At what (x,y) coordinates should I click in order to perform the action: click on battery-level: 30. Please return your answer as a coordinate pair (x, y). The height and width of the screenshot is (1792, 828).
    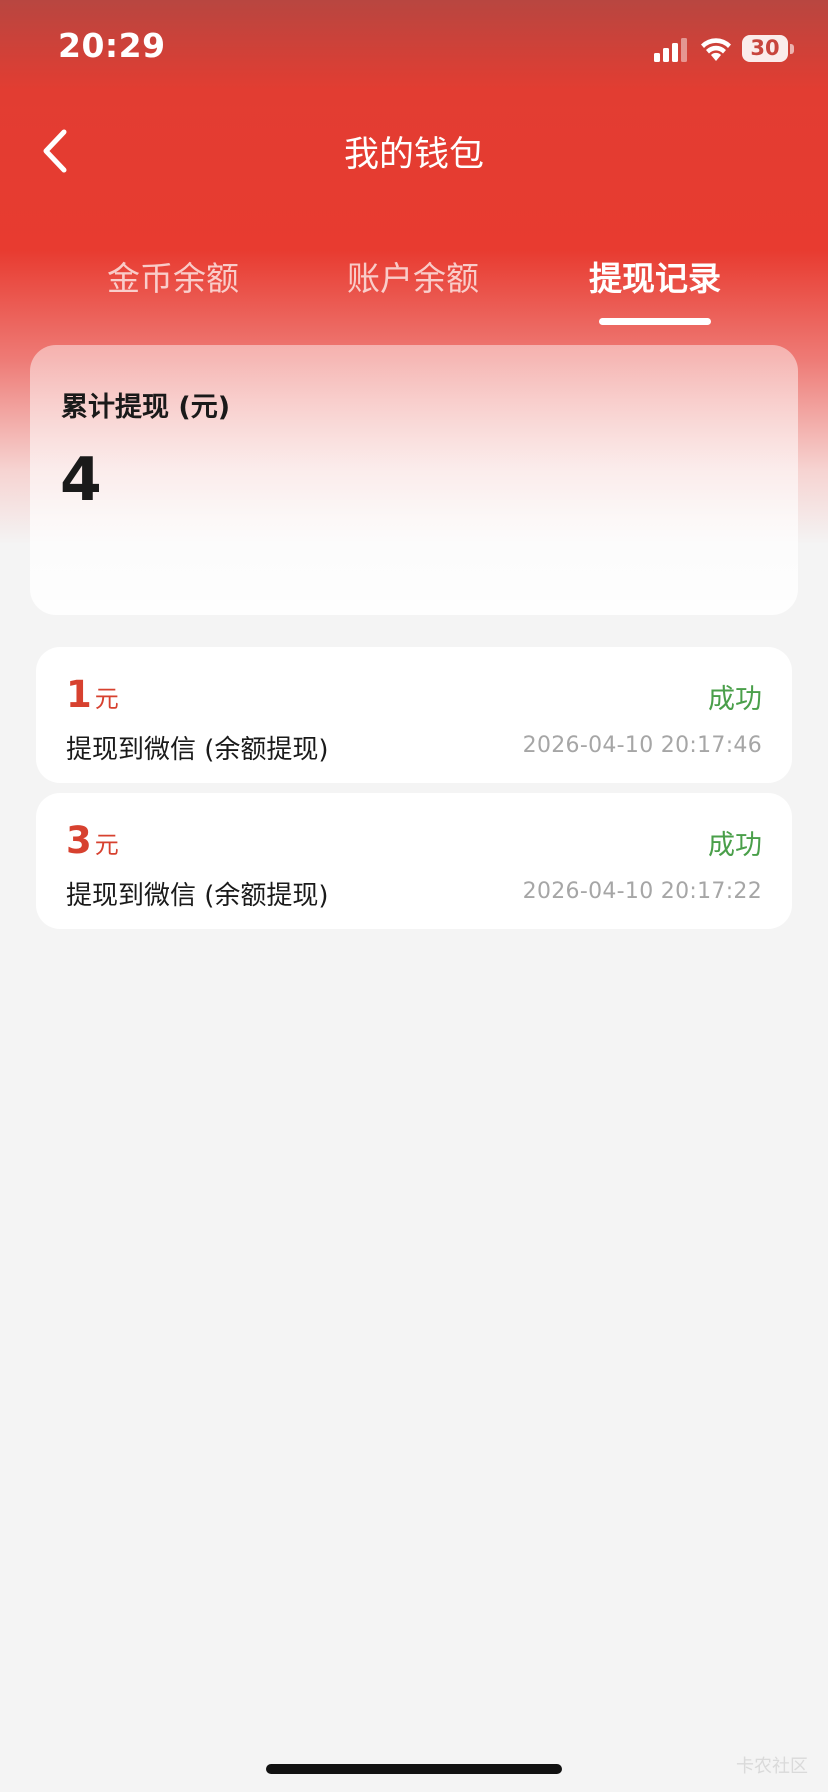
    Looking at the image, I should click on (765, 48).